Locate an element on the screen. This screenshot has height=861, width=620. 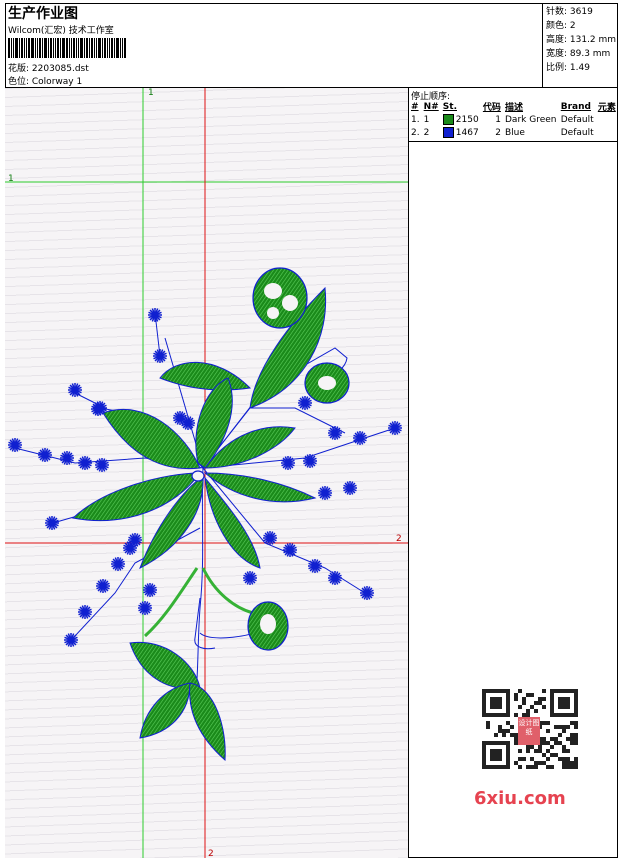
page-title: 生产作业图 is located at coordinates (43, 14).